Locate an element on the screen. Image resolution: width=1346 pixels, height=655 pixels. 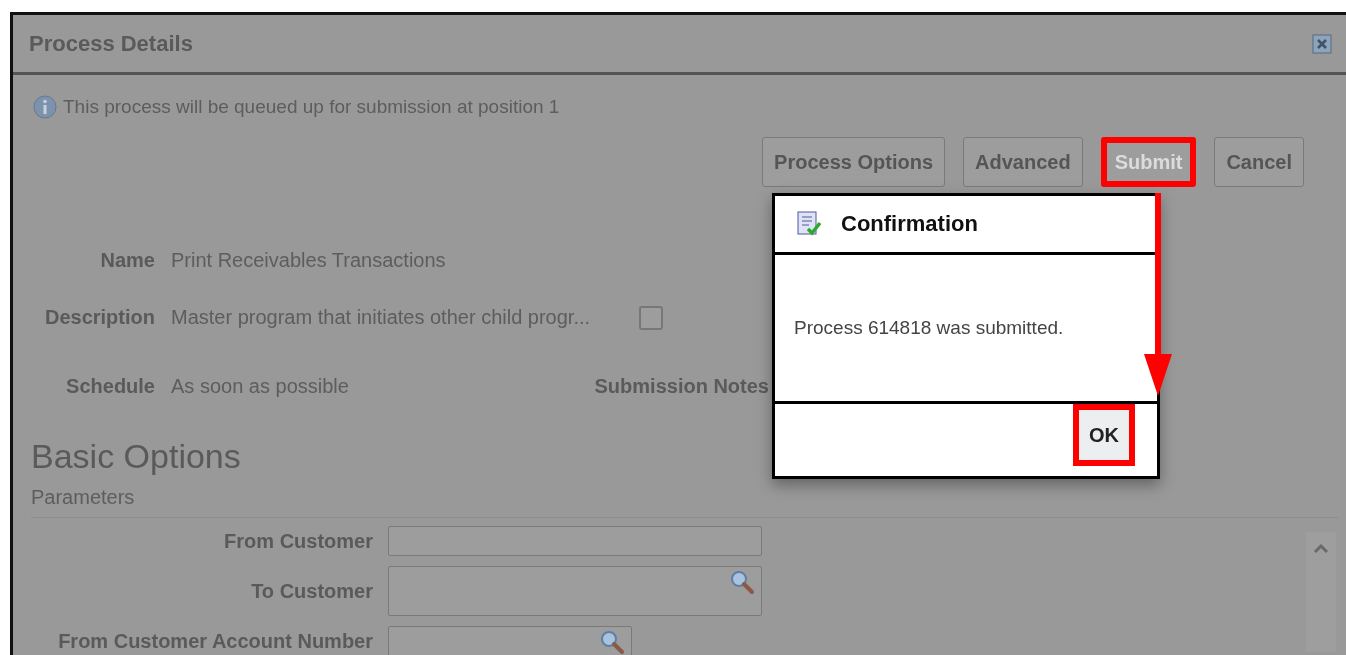
field-label: Schedule is located at coordinates (110, 386).